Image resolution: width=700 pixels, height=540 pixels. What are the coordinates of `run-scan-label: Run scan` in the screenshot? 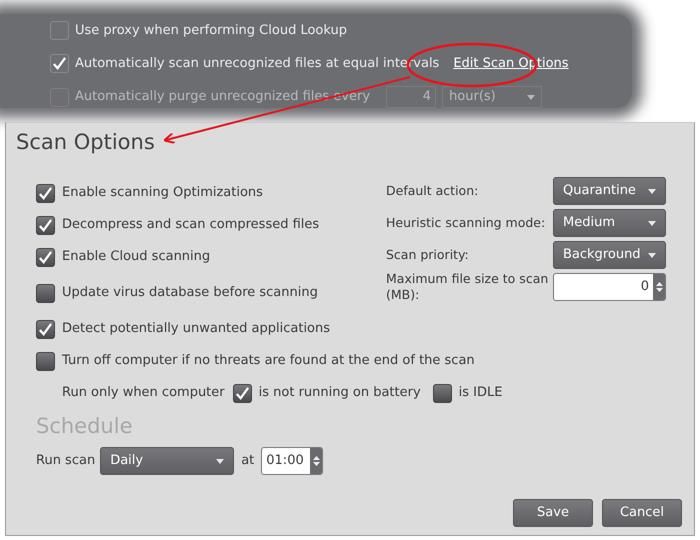 It's located at (66, 461).